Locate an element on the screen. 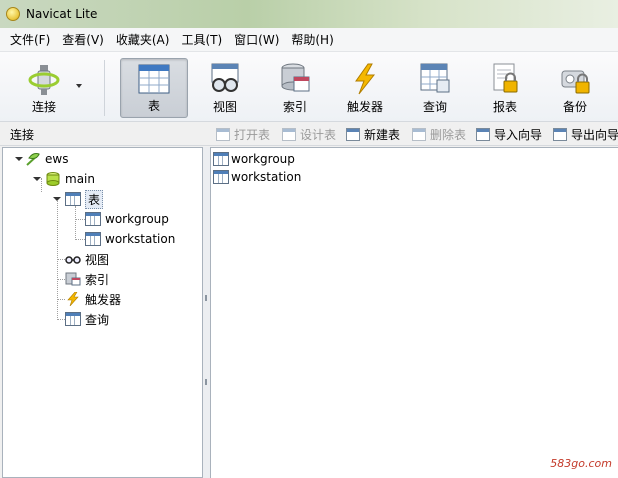  table-name: workstation is located at coordinates (140, 239).